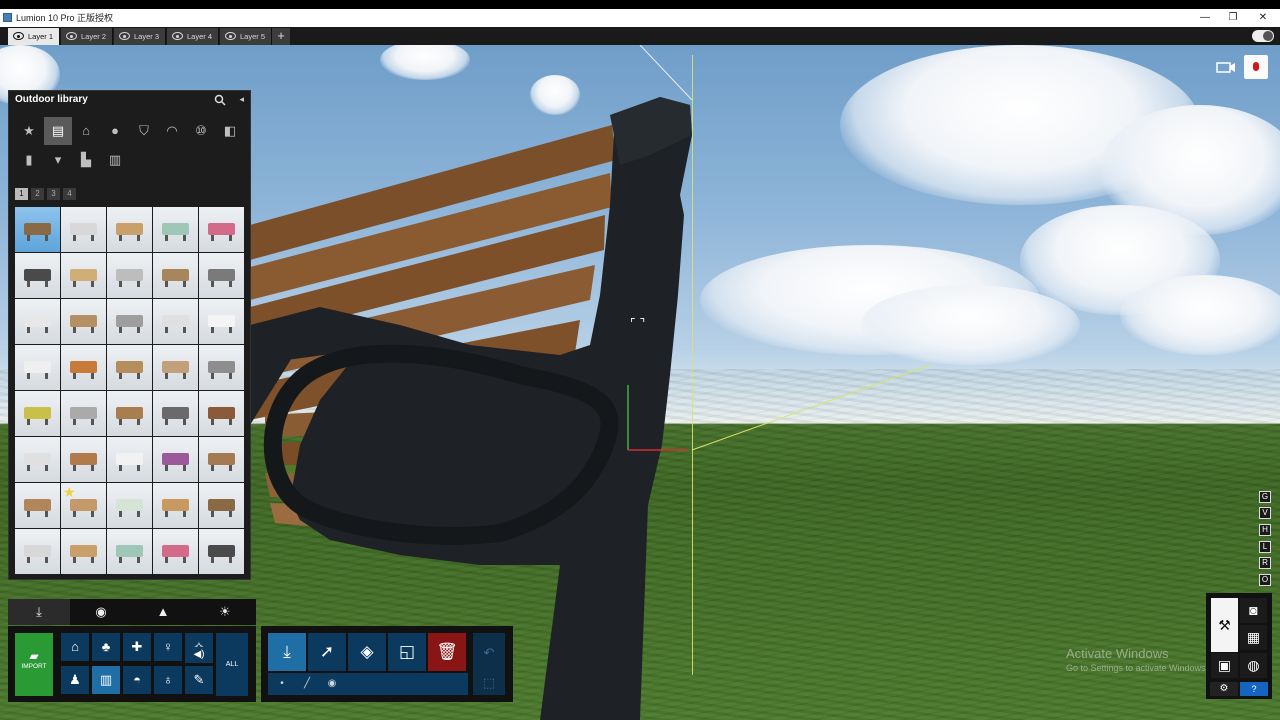  What do you see at coordinates (140, 36) in the screenshot?
I see `layer-tab-3: Layer 3` at bounding box center [140, 36].